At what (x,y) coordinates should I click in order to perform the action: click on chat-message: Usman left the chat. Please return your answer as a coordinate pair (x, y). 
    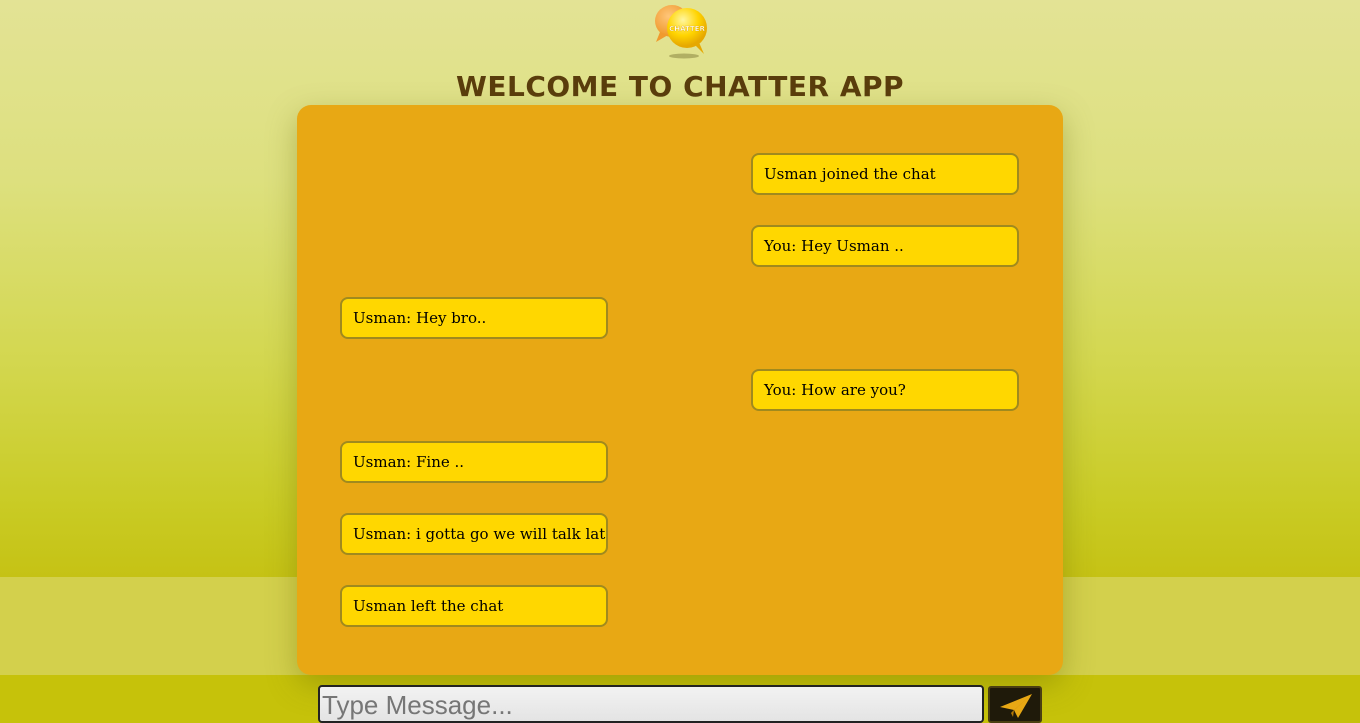
    Looking at the image, I should click on (474, 606).